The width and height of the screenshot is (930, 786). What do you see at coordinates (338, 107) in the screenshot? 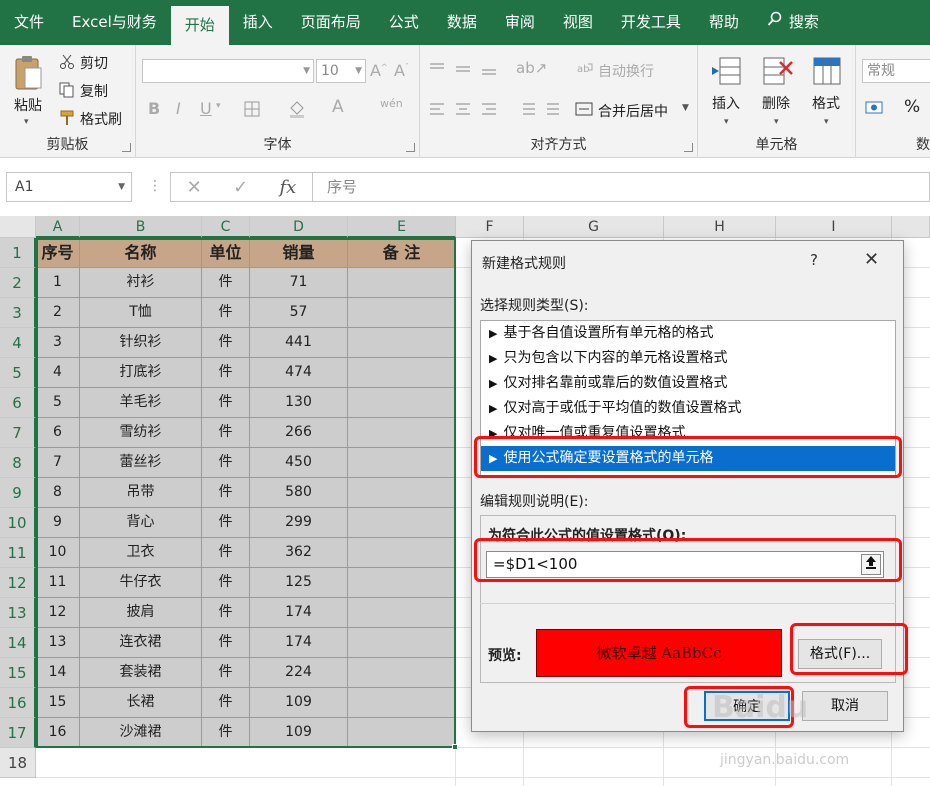
I see `font-color-icon: A` at bounding box center [338, 107].